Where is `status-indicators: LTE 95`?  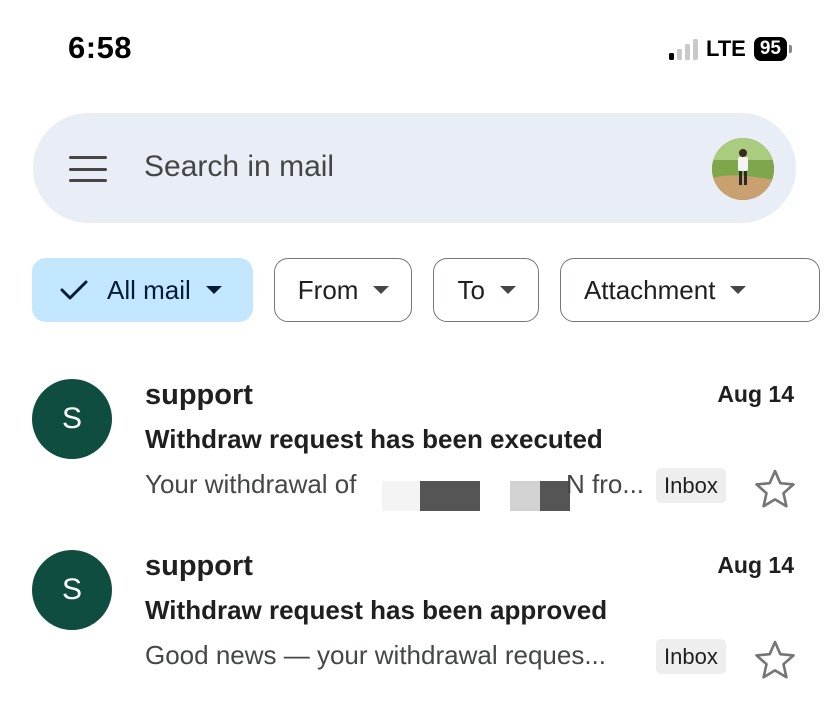 status-indicators: LTE 95 is located at coordinates (730, 49).